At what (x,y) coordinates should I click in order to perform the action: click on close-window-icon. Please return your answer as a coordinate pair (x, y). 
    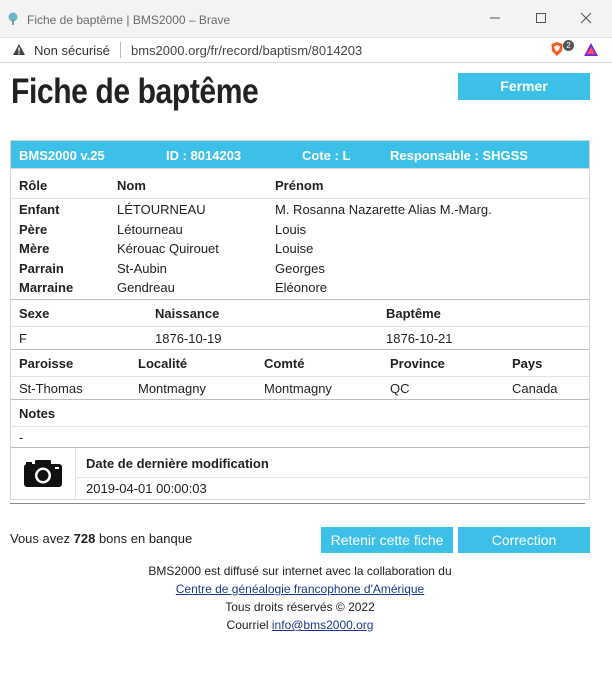
    Looking at the image, I should click on (586, 18).